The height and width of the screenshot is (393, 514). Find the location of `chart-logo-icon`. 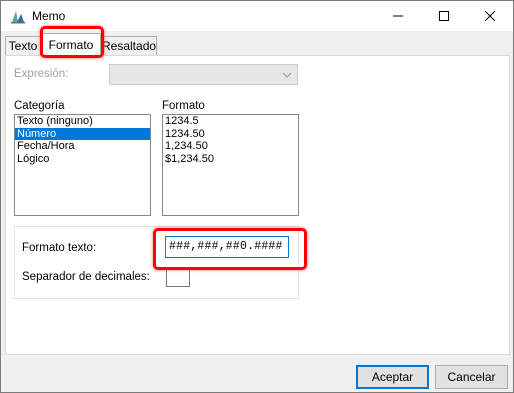

chart-logo-icon is located at coordinates (18, 17).